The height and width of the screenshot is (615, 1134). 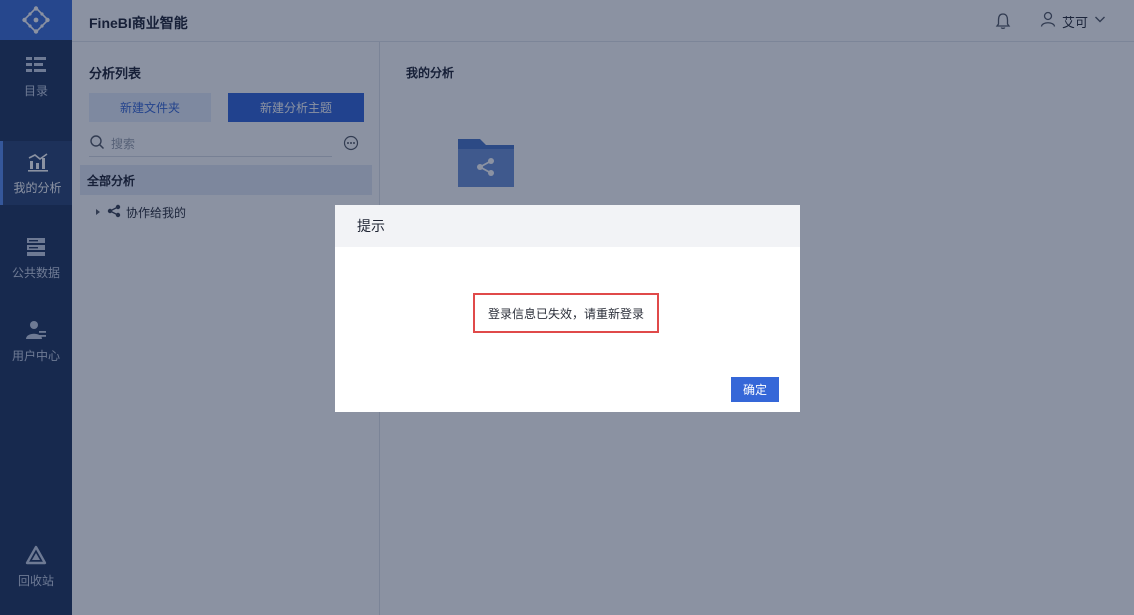 I want to click on alert-dialog: 提示 登录信息已失效，请重新登录 确定, so click(x=567, y=308).